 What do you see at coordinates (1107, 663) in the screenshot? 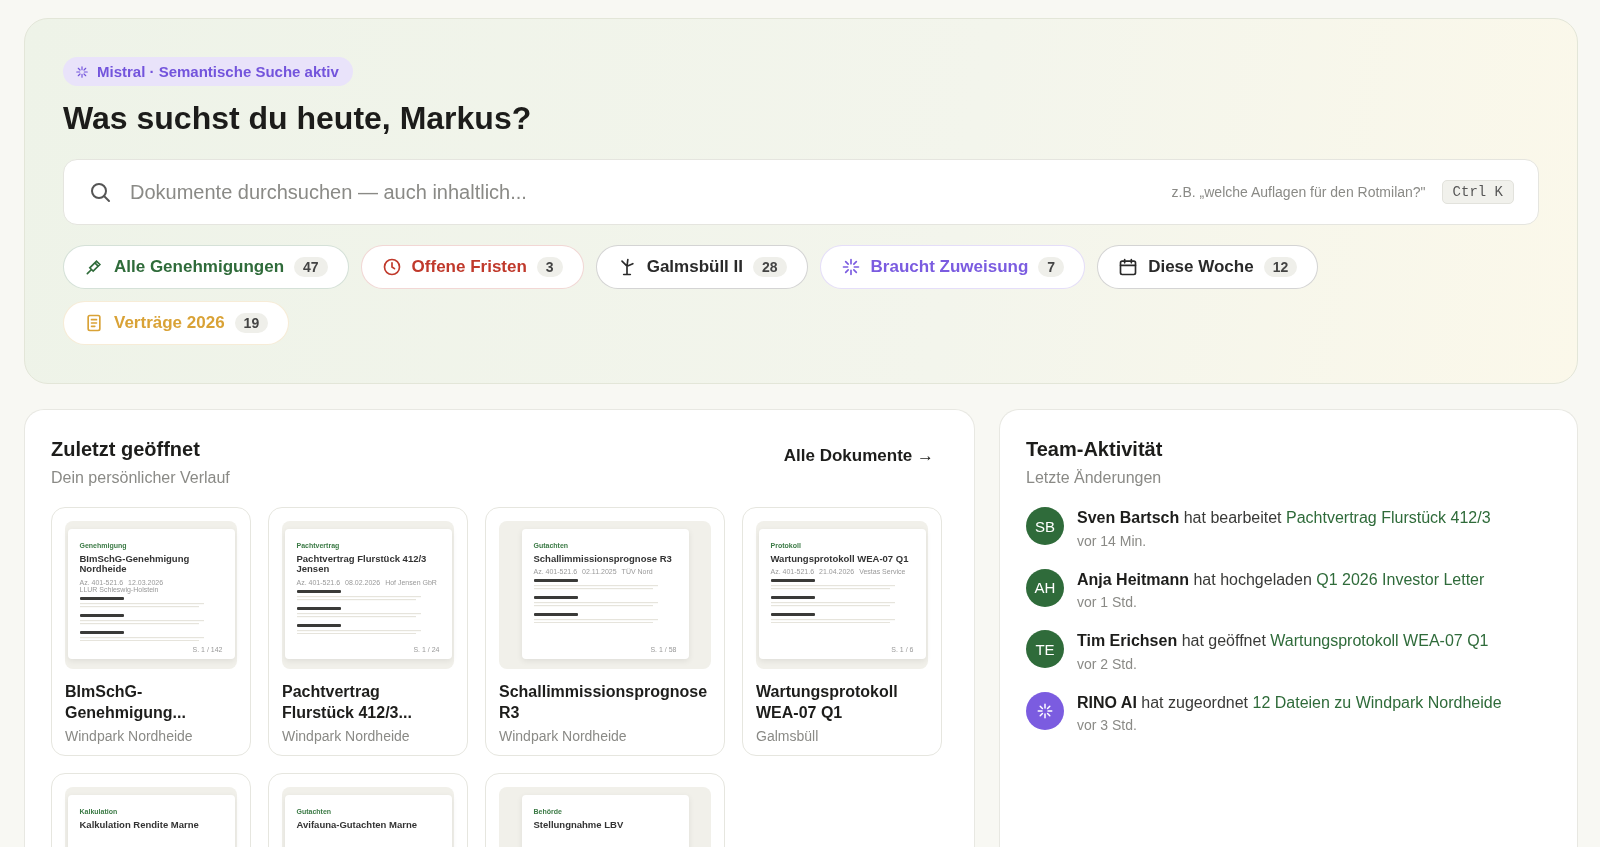
I see `timestamp: vor 2 Std.` at bounding box center [1107, 663].